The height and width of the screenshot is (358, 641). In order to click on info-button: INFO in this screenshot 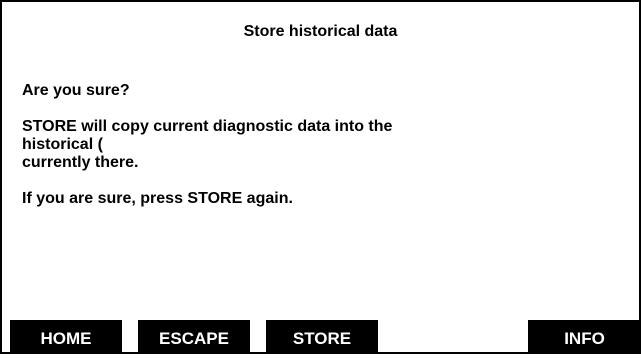, I will do `click(584, 337)`.